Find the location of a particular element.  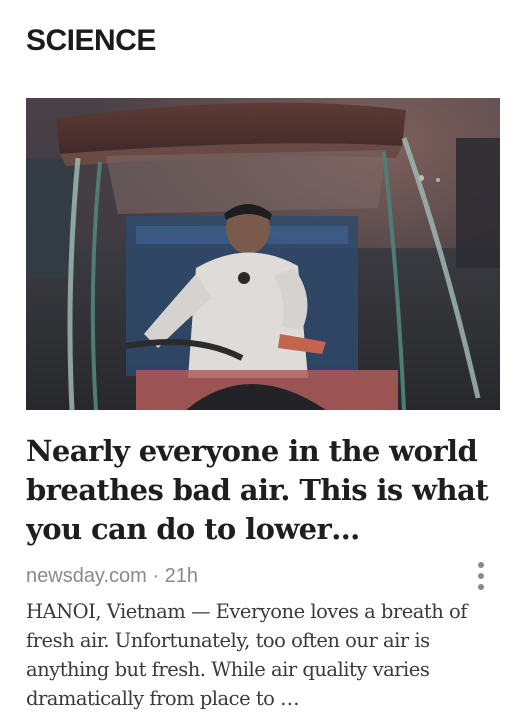

article-source: newsday.com is located at coordinates (86, 576).